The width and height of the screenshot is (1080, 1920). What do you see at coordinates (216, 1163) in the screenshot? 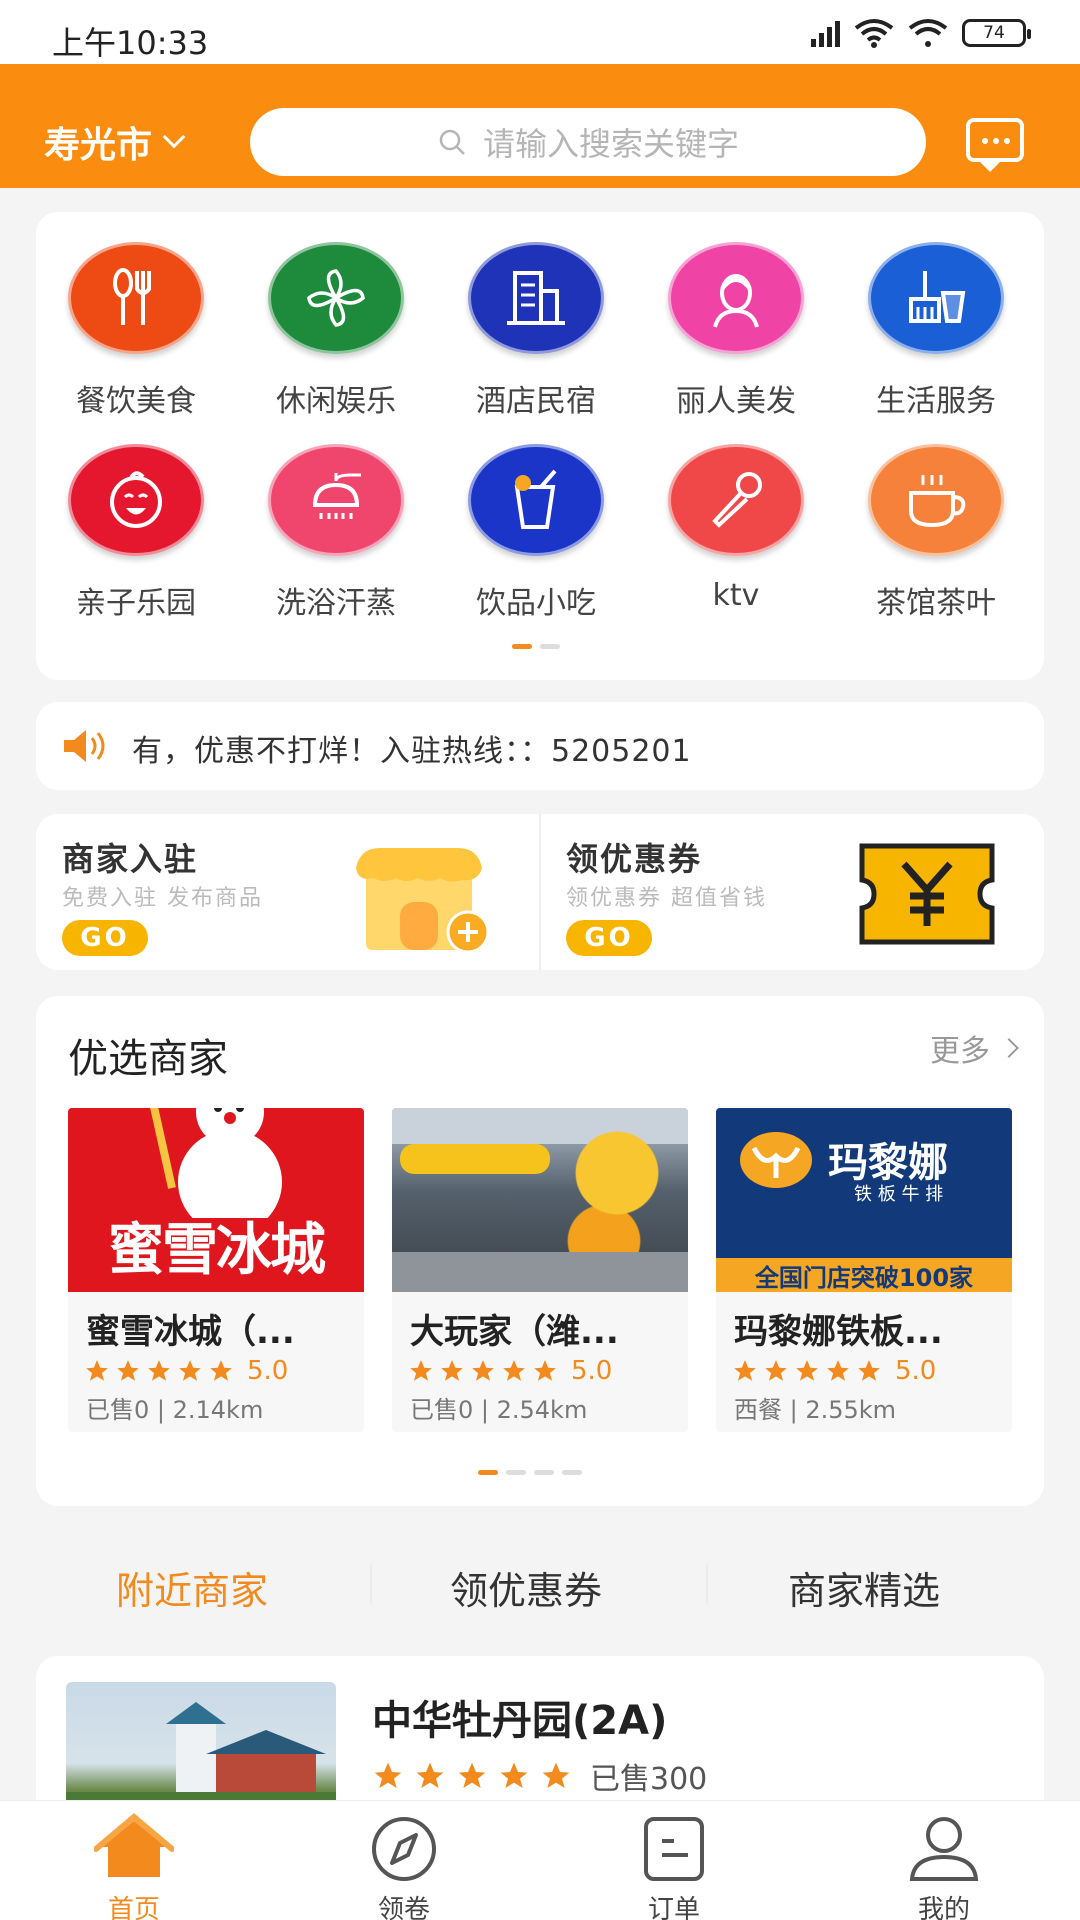
I see `snowman-mascot` at bounding box center [216, 1163].